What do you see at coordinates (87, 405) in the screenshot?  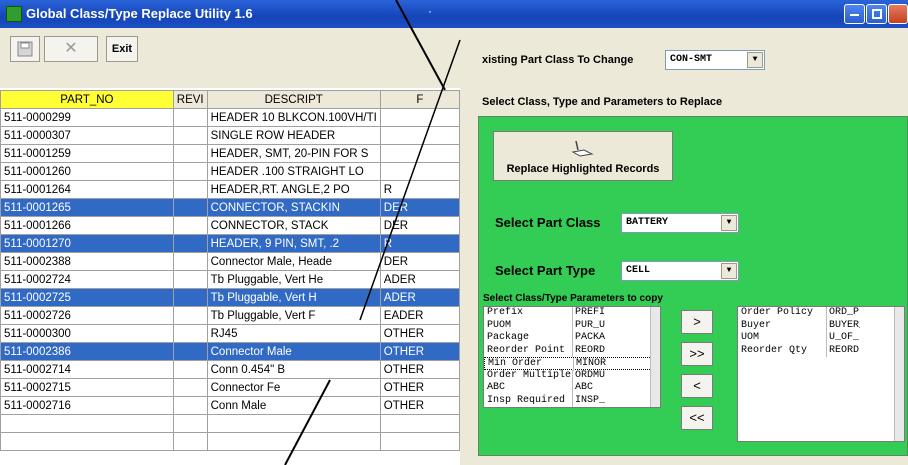 I see `table-cell-part: 511-0002716` at bounding box center [87, 405].